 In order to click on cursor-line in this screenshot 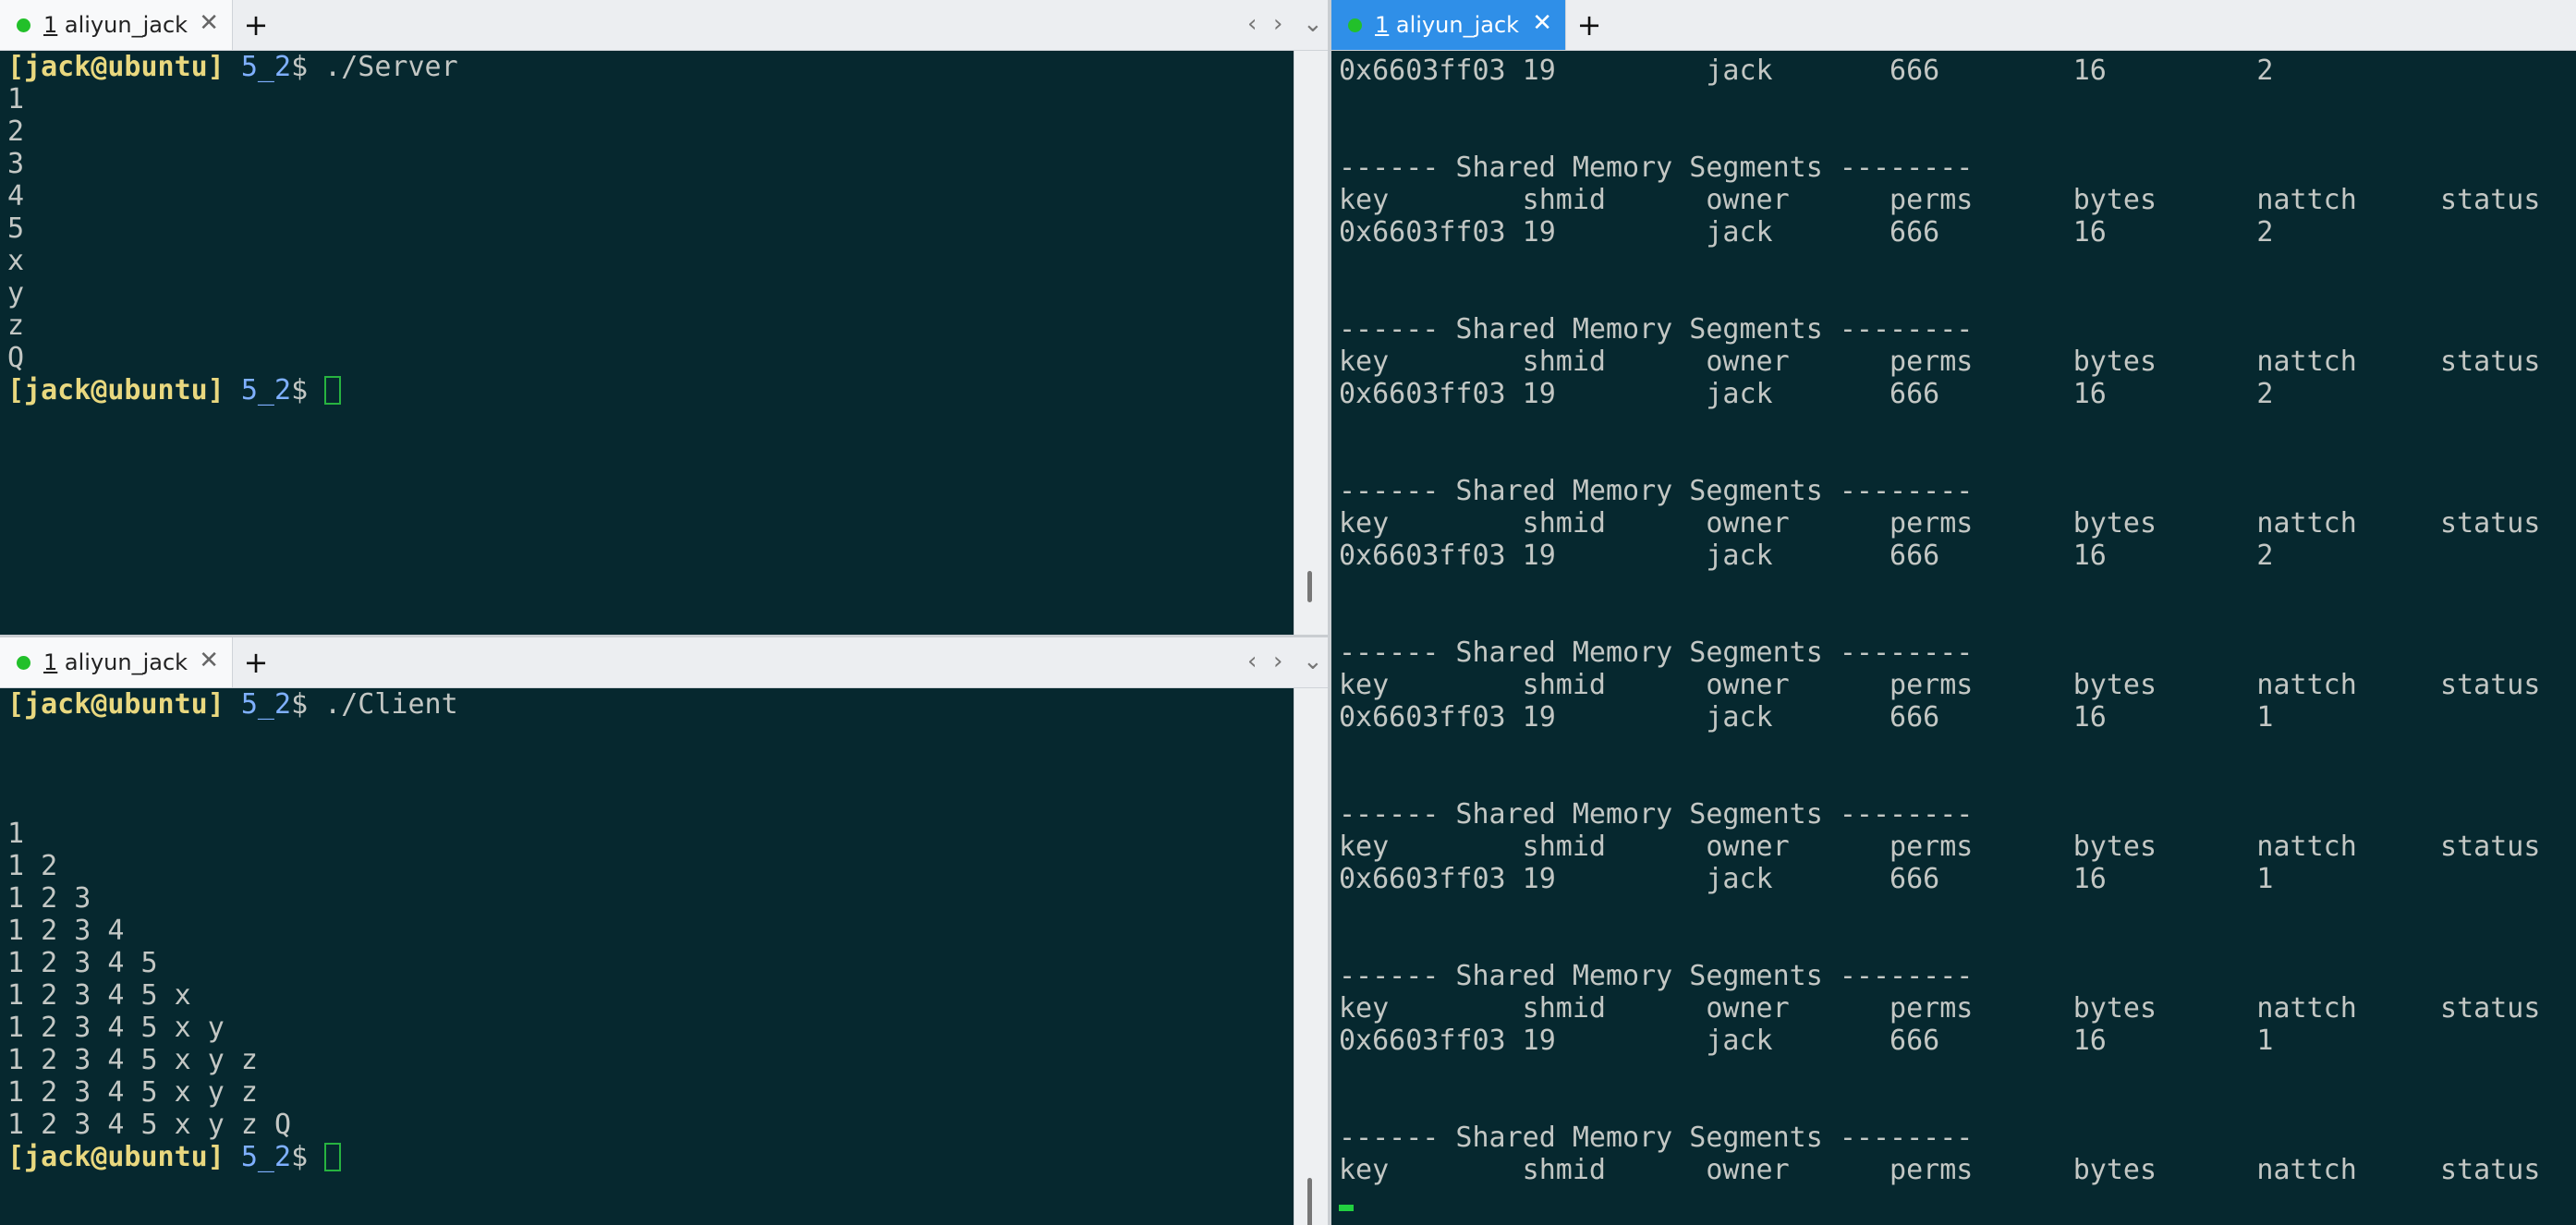, I will do `click(1954, 1202)`.